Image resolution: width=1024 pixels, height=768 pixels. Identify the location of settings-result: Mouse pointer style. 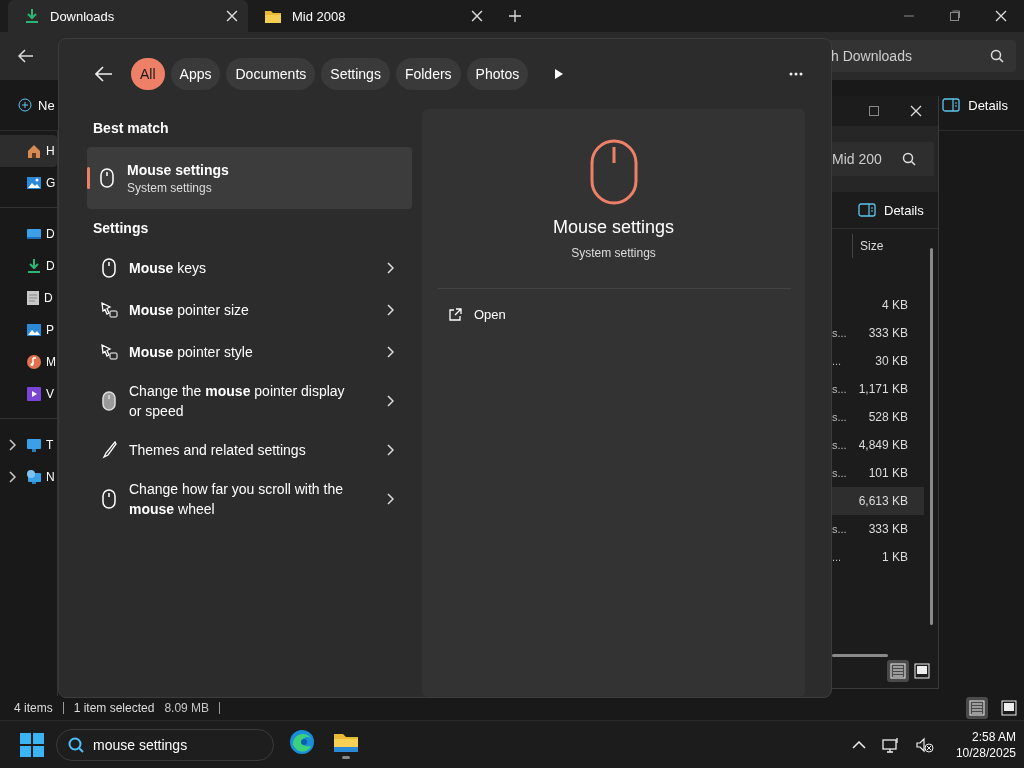
(249, 352).